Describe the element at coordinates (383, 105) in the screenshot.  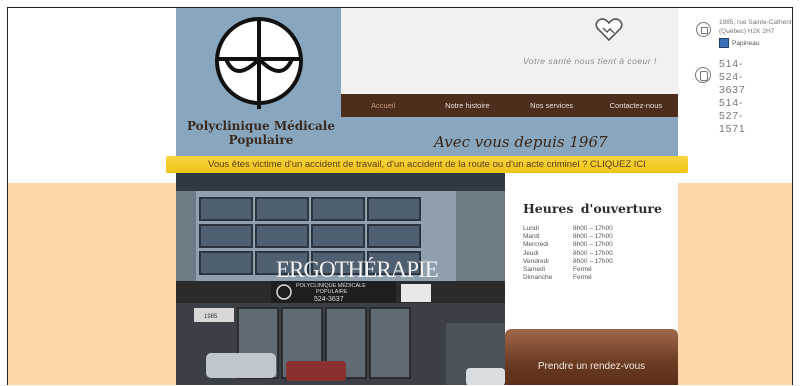
I see `nav-item-accueil: Accueil` at that location.